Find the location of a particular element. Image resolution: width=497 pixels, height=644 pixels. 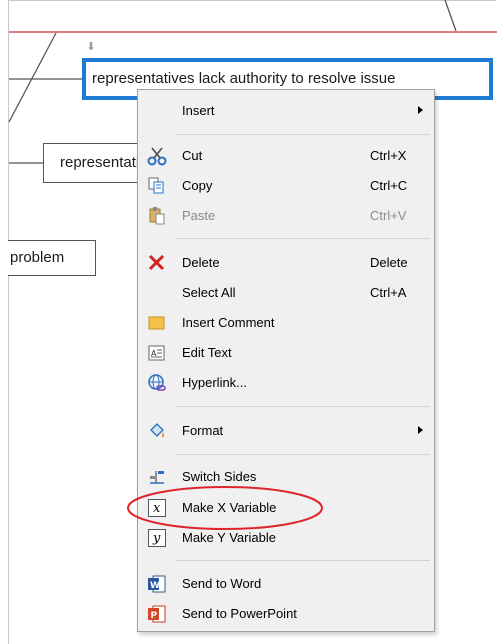

drag-handle-icon: ⬇ is located at coordinates (91, 47).